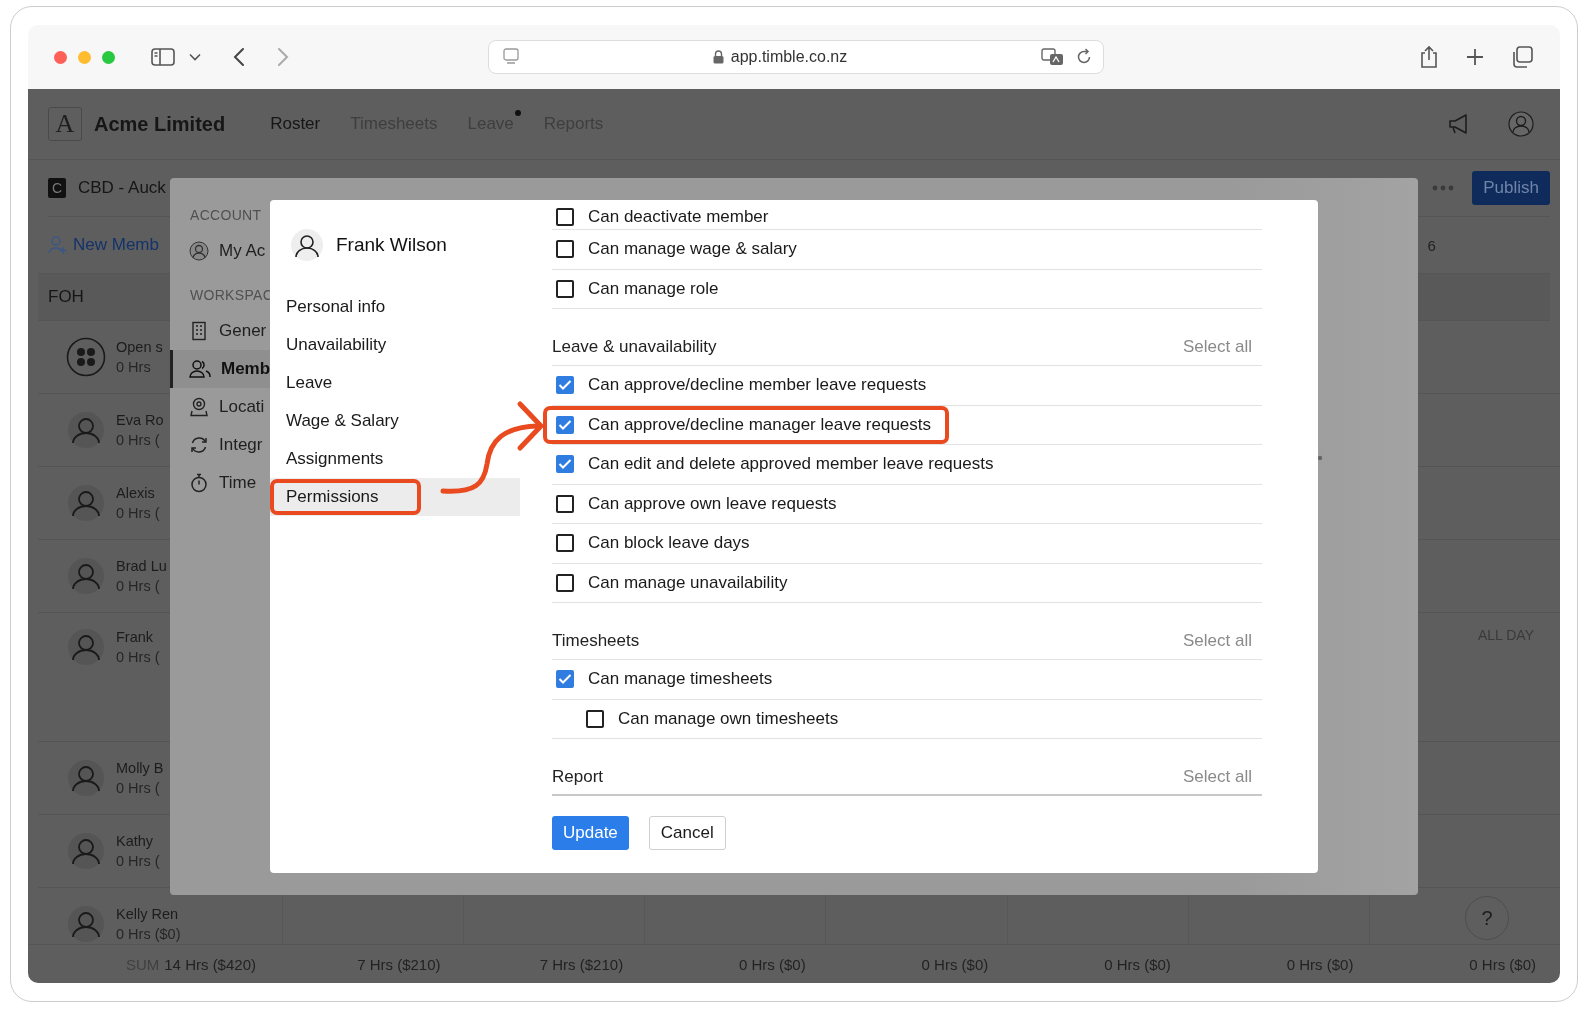 This screenshot has width=1588, height=1016. What do you see at coordinates (134, 367) in the screenshot?
I see `member-hours: 0 Hrs` at bounding box center [134, 367].